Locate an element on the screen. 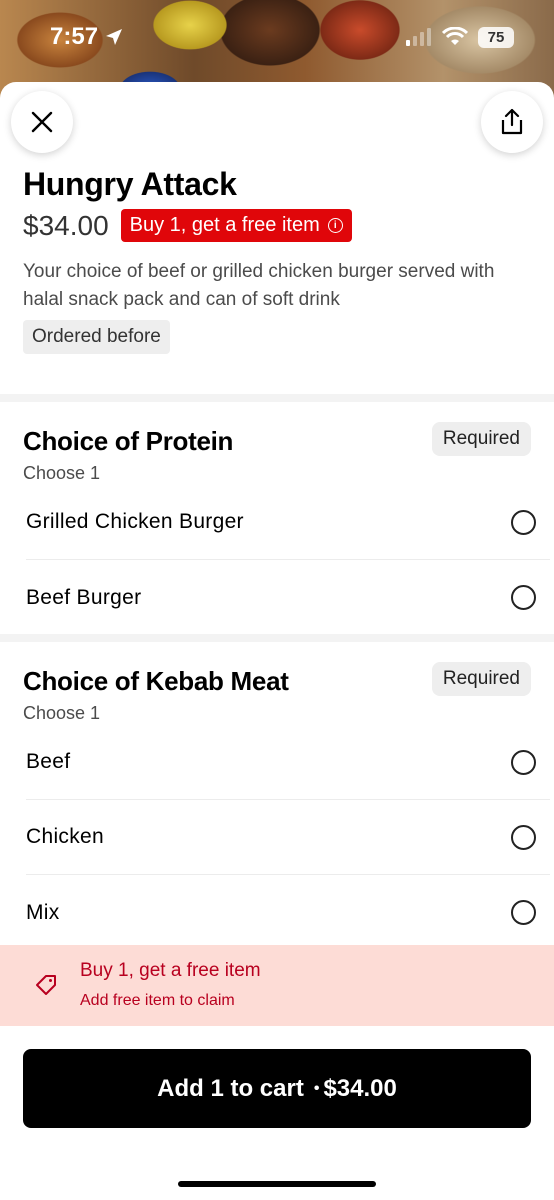  option-beef-burger: Beef Burger is located at coordinates (288, 597).